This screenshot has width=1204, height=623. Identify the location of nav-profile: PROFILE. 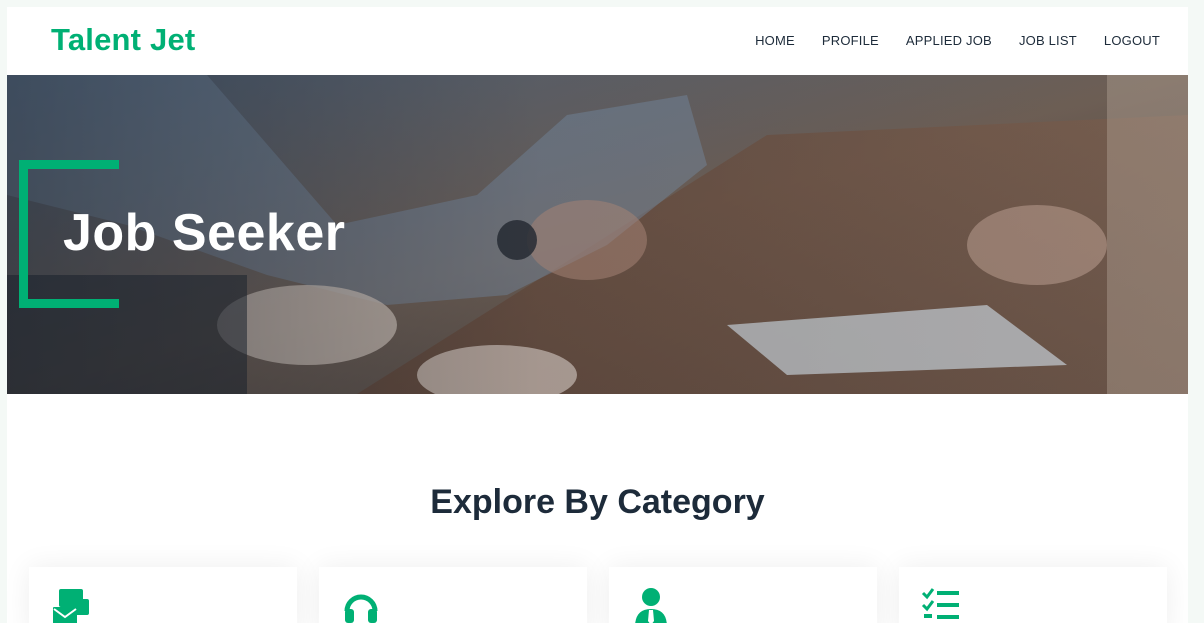
(850, 40).